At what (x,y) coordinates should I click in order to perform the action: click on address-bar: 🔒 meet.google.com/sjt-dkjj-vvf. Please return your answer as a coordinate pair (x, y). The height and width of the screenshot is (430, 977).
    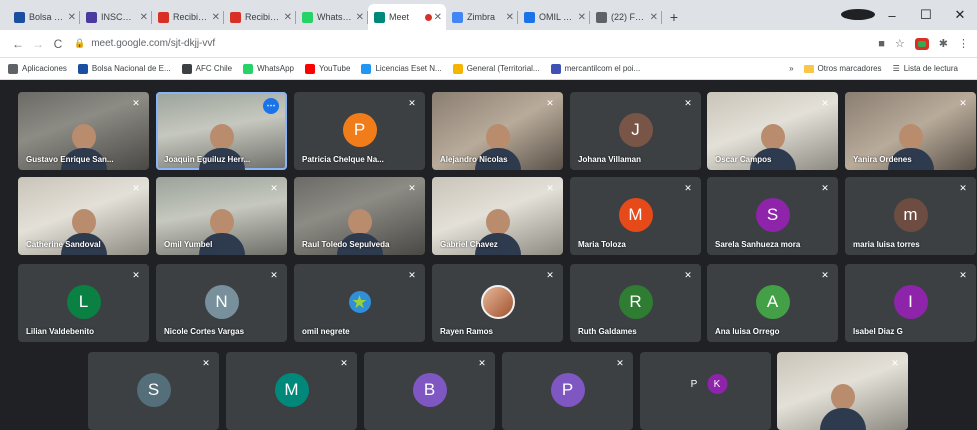
    Looking at the image, I should click on (471, 44).